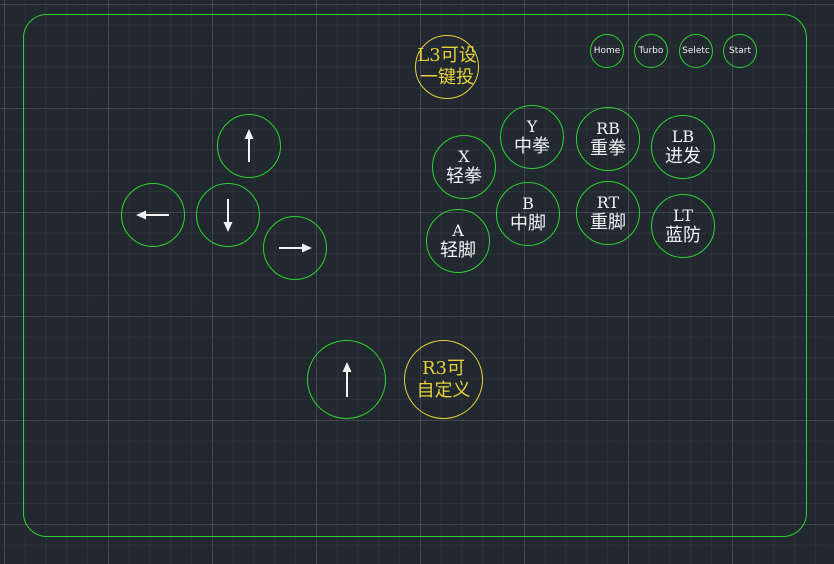 This screenshot has height=564, width=834. What do you see at coordinates (608, 148) in the screenshot?
I see `rb-button-action: 重拳` at bounding box center [608, 148].